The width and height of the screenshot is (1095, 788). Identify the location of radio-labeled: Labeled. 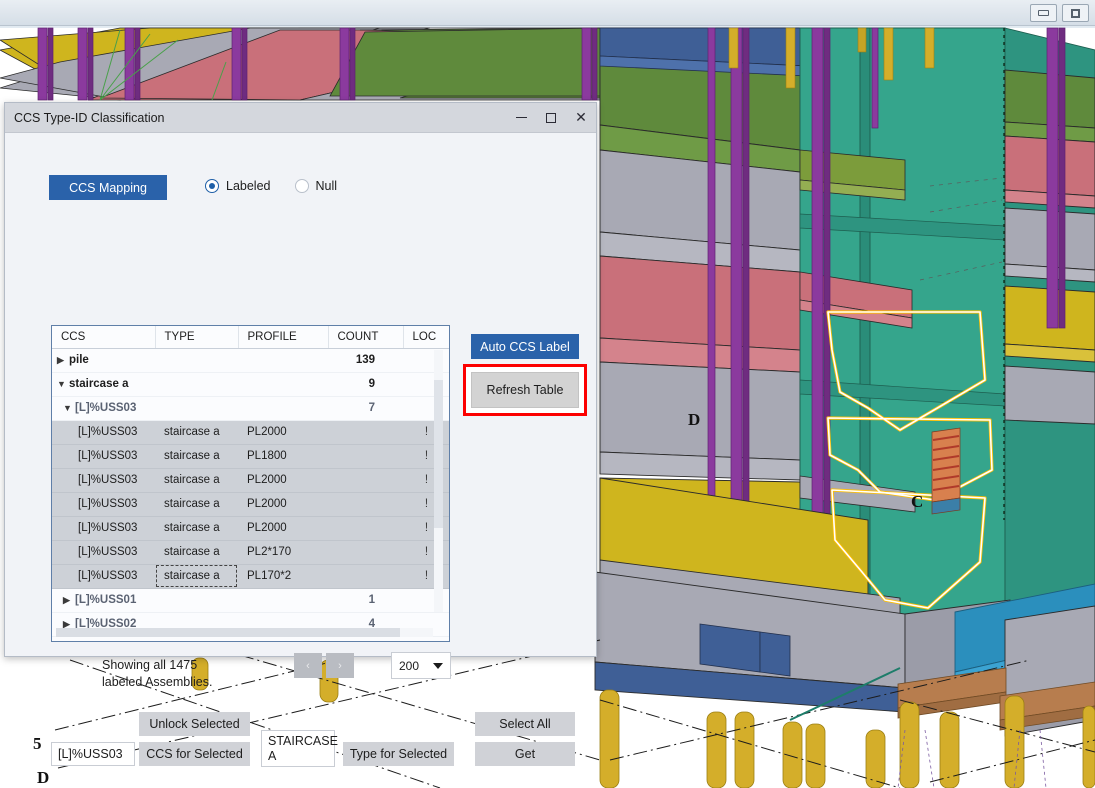
(238, 186).